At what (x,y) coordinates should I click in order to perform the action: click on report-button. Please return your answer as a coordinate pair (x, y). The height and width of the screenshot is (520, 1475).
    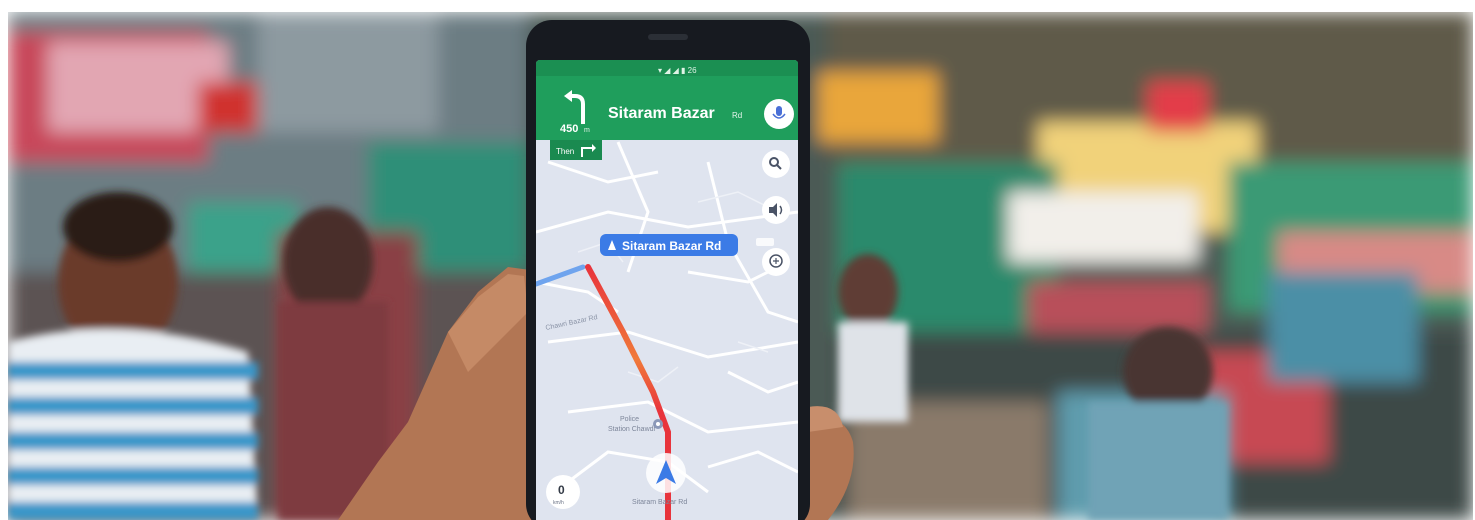
    Looking at the image, I should click on (776, 262).